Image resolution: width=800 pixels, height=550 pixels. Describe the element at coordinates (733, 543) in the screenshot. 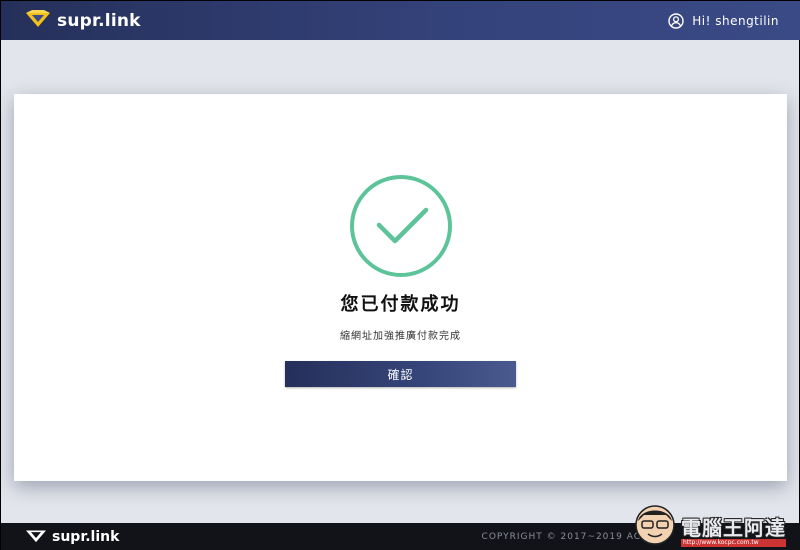

I see `watermark-url: http://www.kocpc.com.tw` at that location.